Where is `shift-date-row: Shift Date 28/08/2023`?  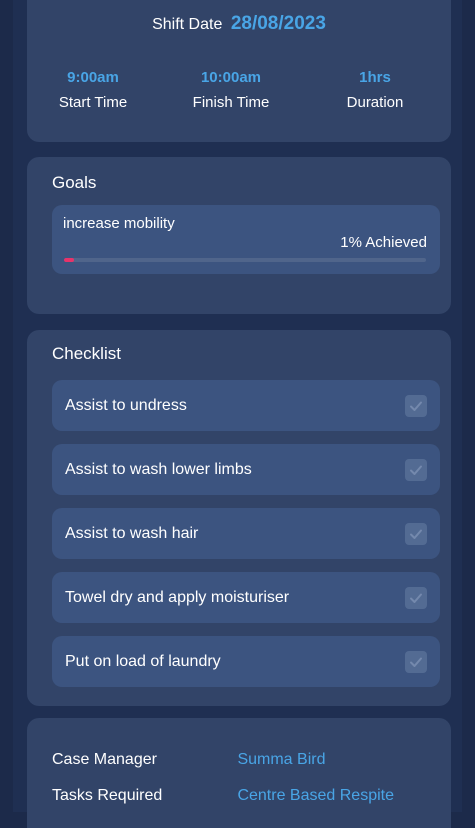
shift-date-row: Shift Date 28/08/2023 is located at coordinates (239, 24).